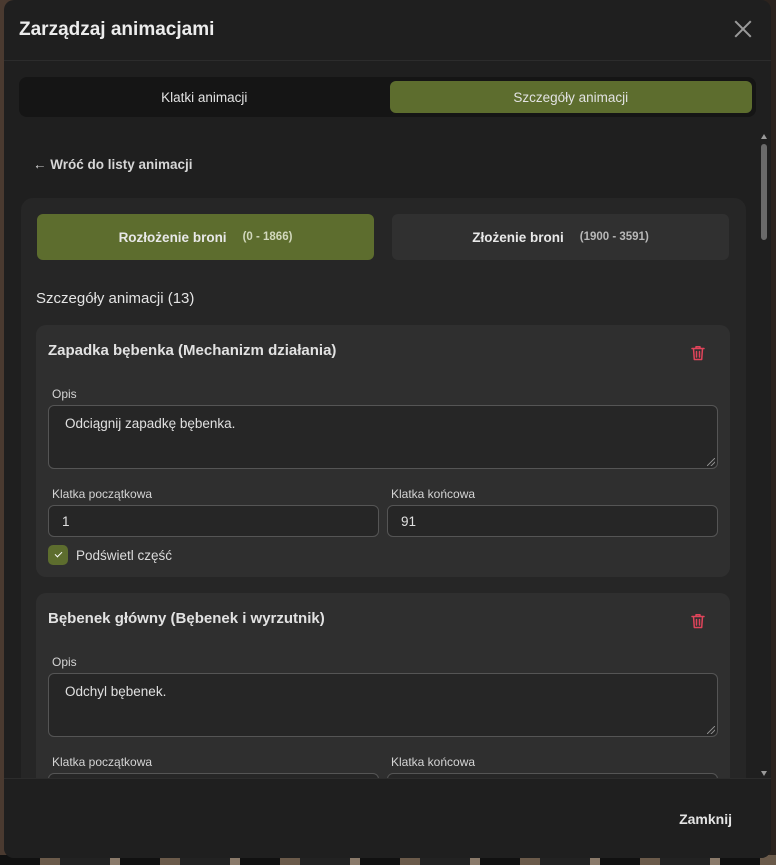 The width and height of the screenshot is (776, 865). I want to click on modal-header: Zarządzaj animacjami, so click(387, 30).